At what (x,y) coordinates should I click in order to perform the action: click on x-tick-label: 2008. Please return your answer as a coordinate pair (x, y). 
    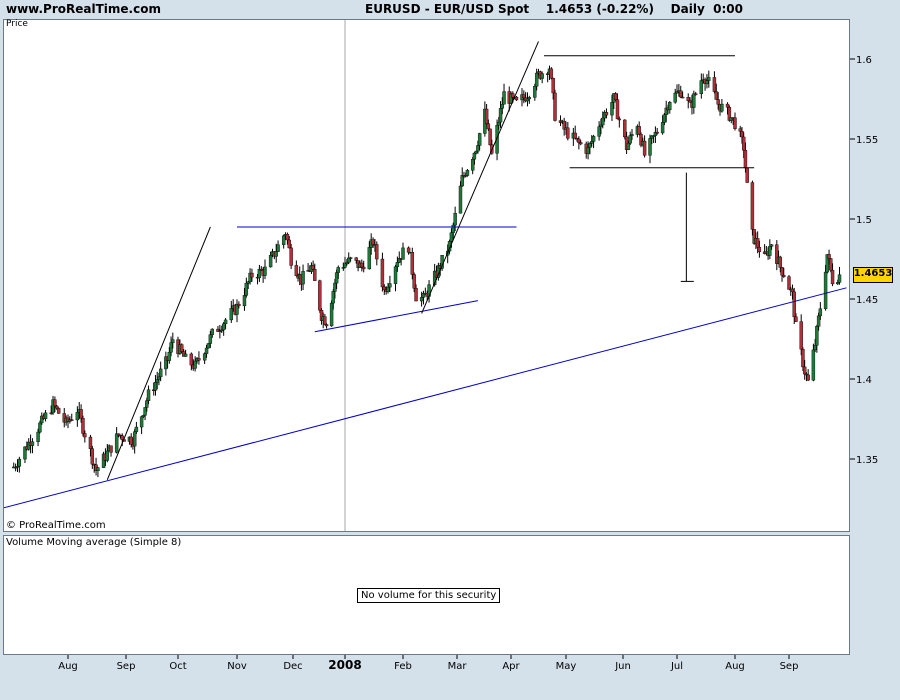
    Looking at the image, I should click on (344, 665).